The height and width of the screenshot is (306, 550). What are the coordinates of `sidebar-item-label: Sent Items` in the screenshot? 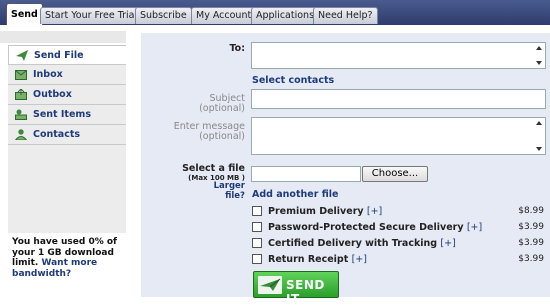 It's located at (62, 114).